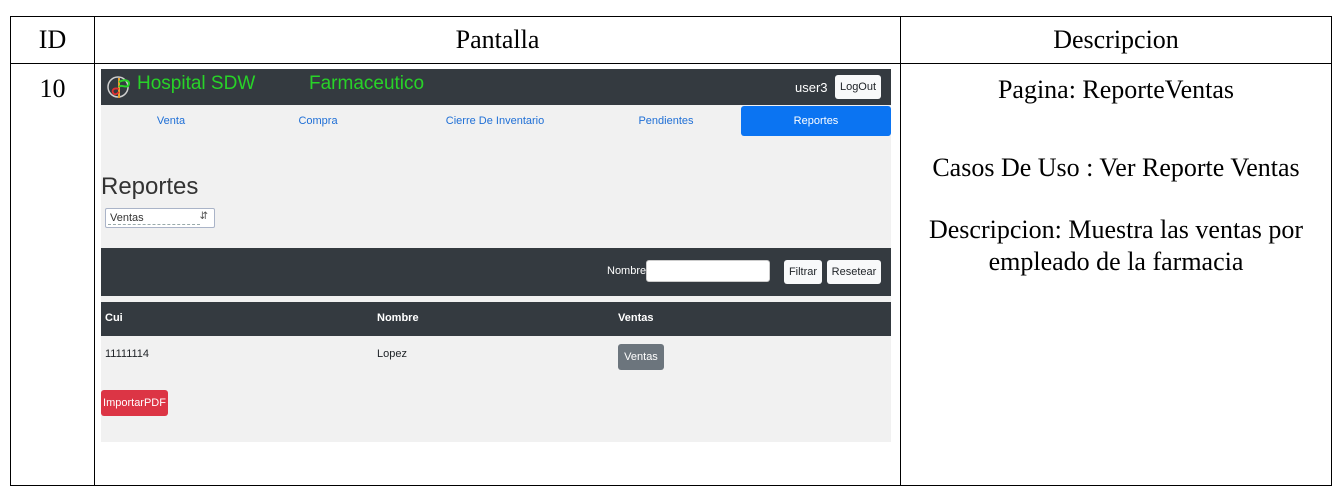 This screenshot has height=486, width=1341. Describe the element at coordinates (392, 354) in the screenshot. I see `cell-nombre: Lopez` at that location.